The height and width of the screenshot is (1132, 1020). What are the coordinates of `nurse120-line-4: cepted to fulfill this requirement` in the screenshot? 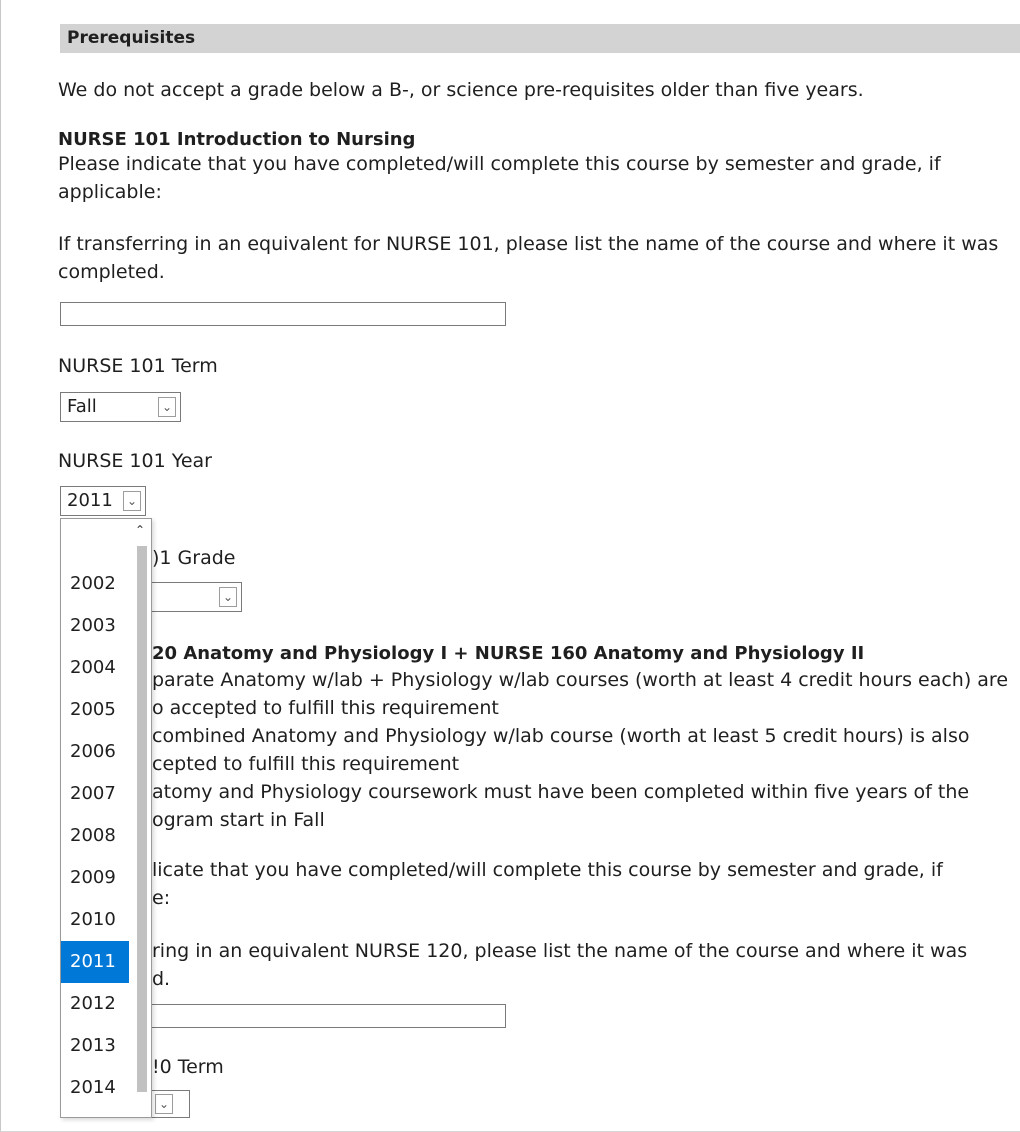 It's located at (306, 764).